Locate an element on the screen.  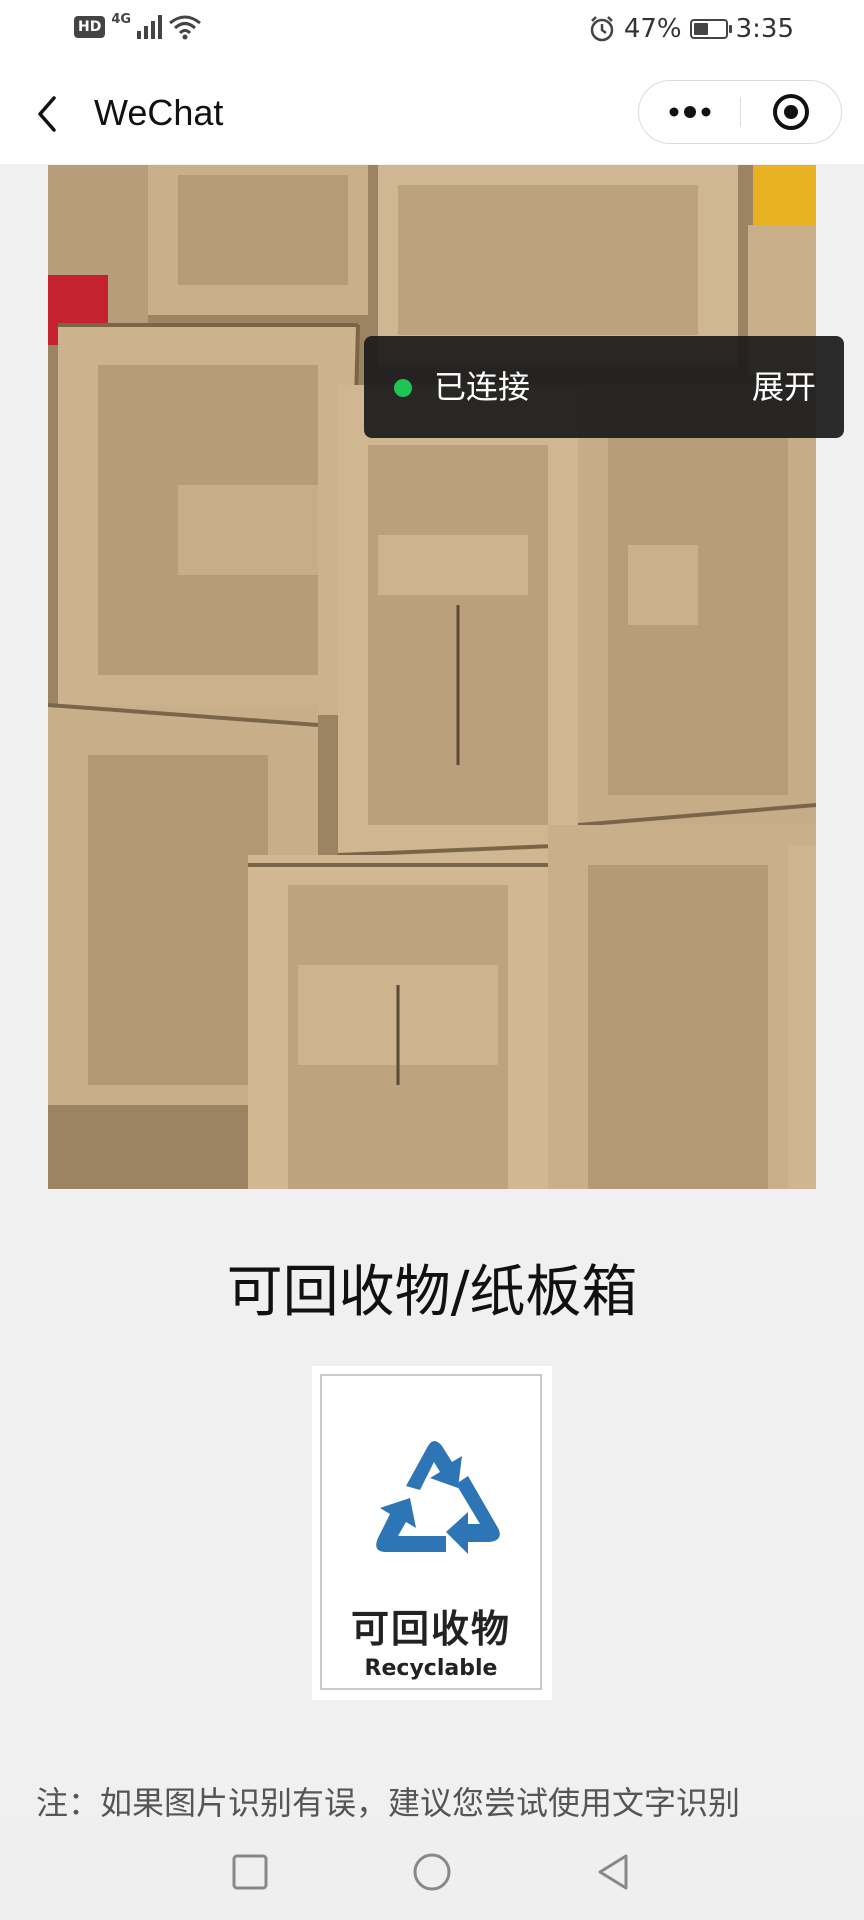
recyclable-cn-label: 可回收物 is located at coordinates (430, 1629).